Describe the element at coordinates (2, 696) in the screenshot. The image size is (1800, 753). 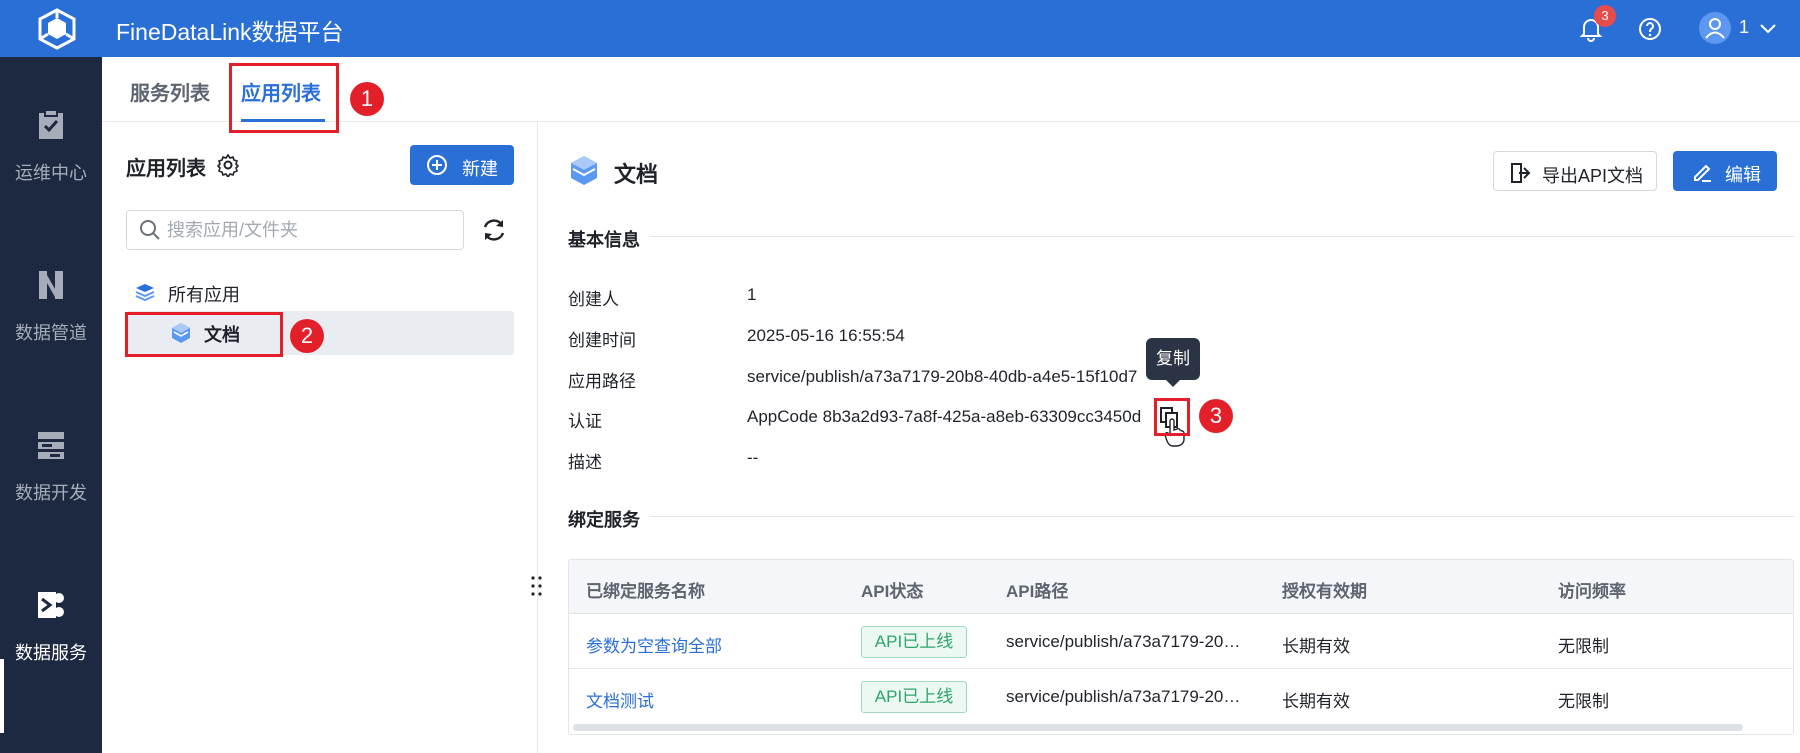
I see `nav-active-indicator` at that location.